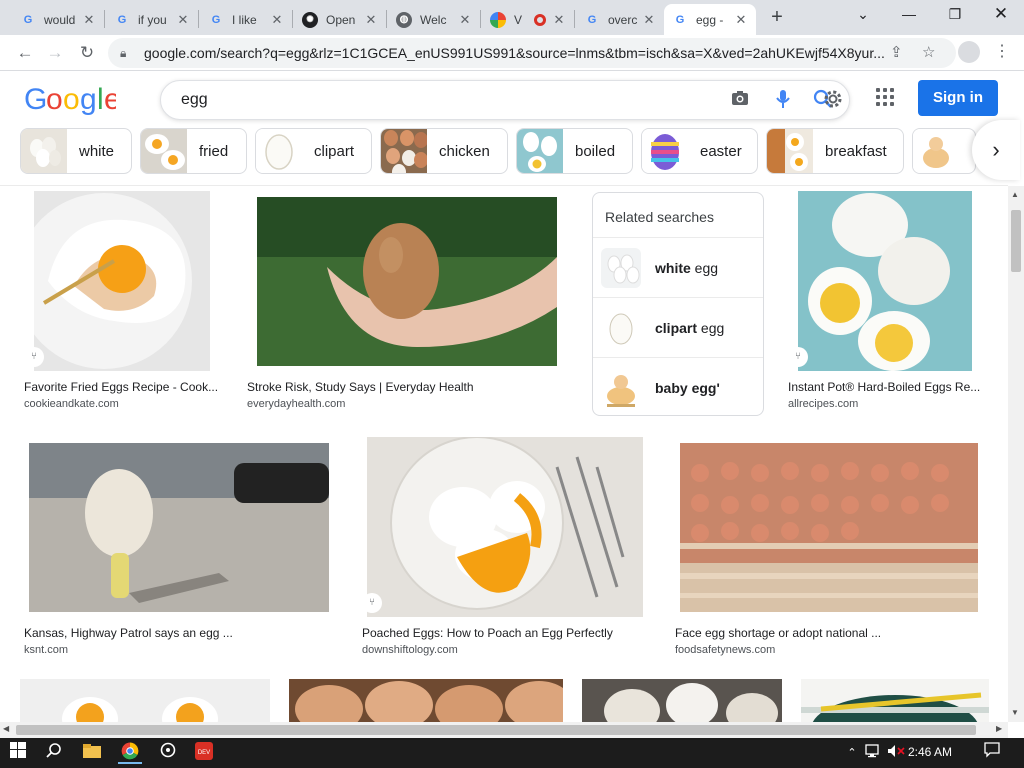 The width and height of the screenshot is (1024, 768). I want to click on browser-tab: ✺ Open ✕, so click(340, 19).